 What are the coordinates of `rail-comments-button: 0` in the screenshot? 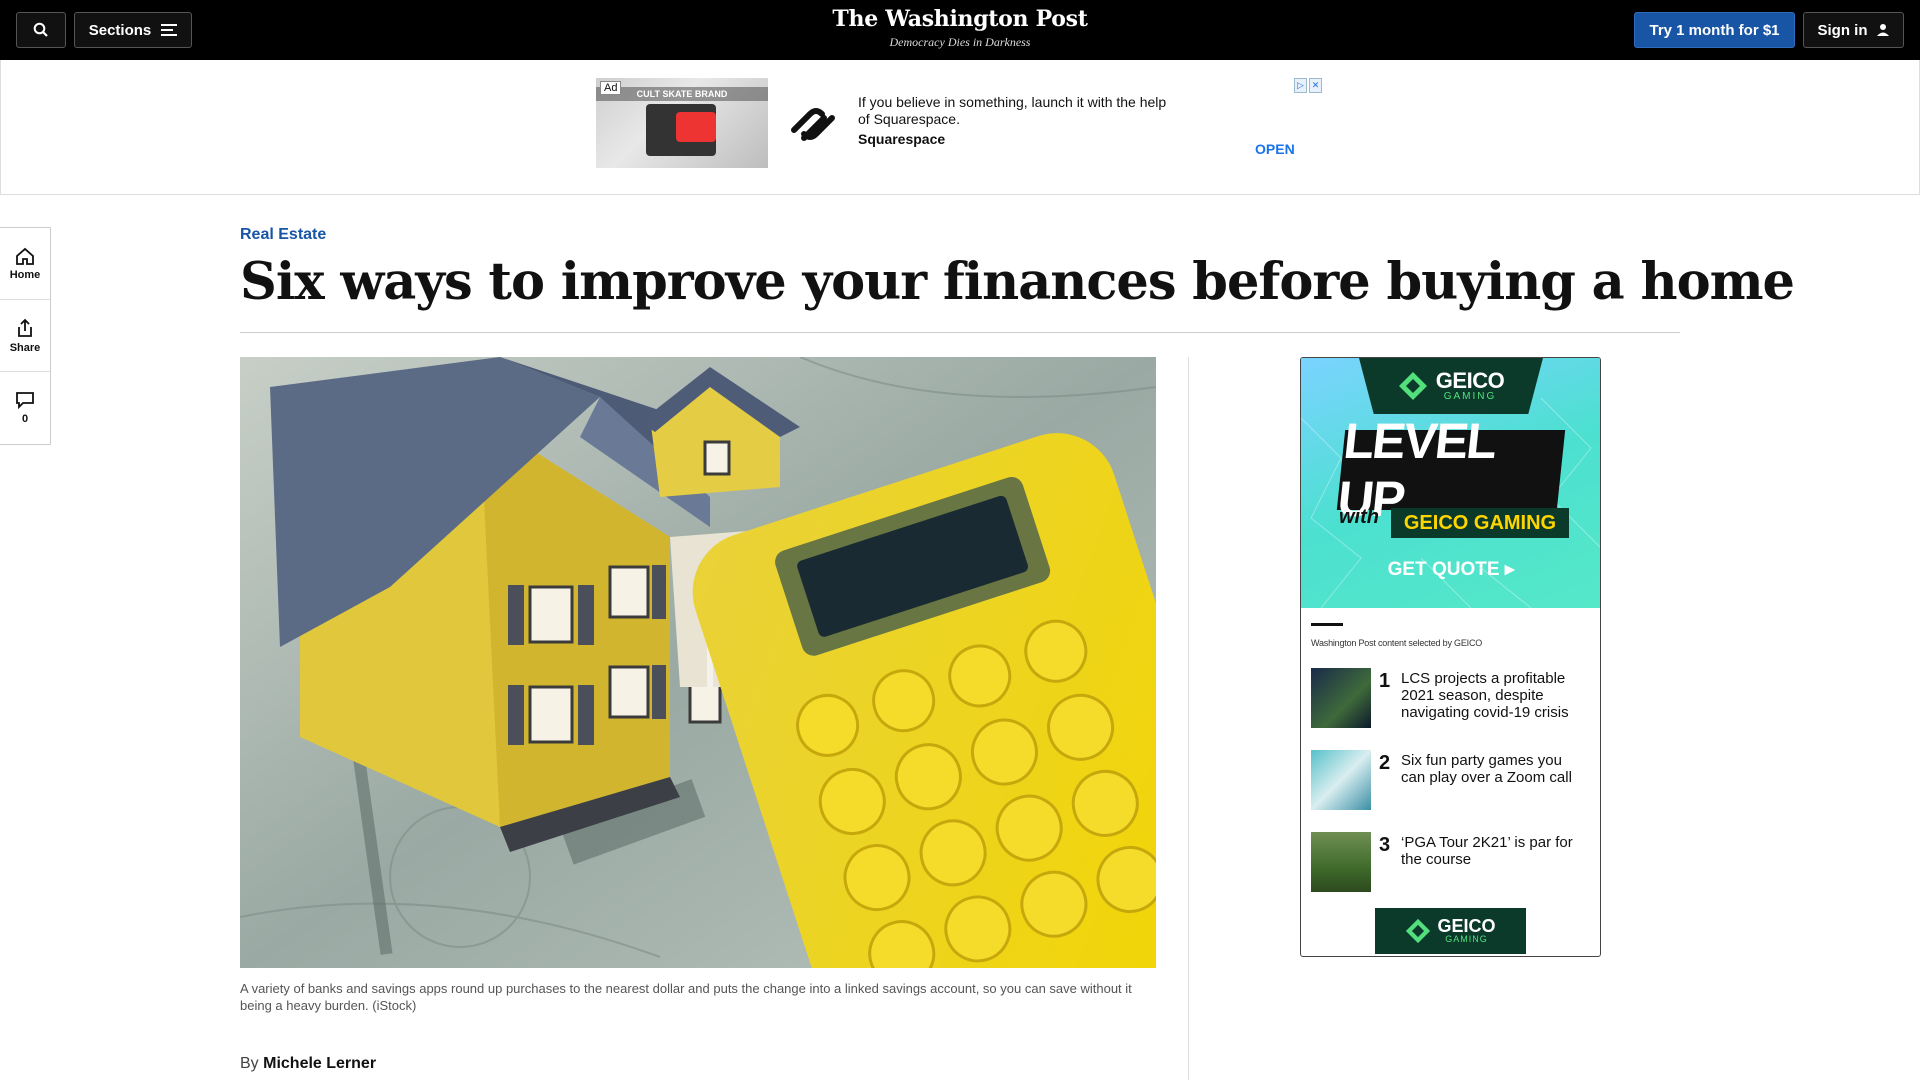 It's located at (25, 408).